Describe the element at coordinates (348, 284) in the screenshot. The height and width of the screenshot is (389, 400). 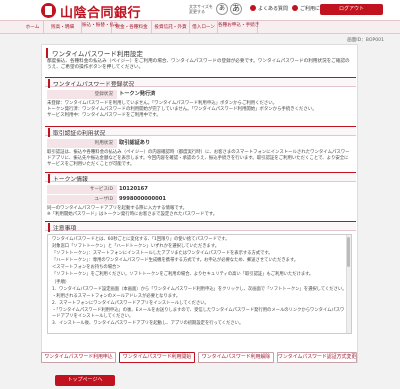
I see `notes-scrollbar` at that location.